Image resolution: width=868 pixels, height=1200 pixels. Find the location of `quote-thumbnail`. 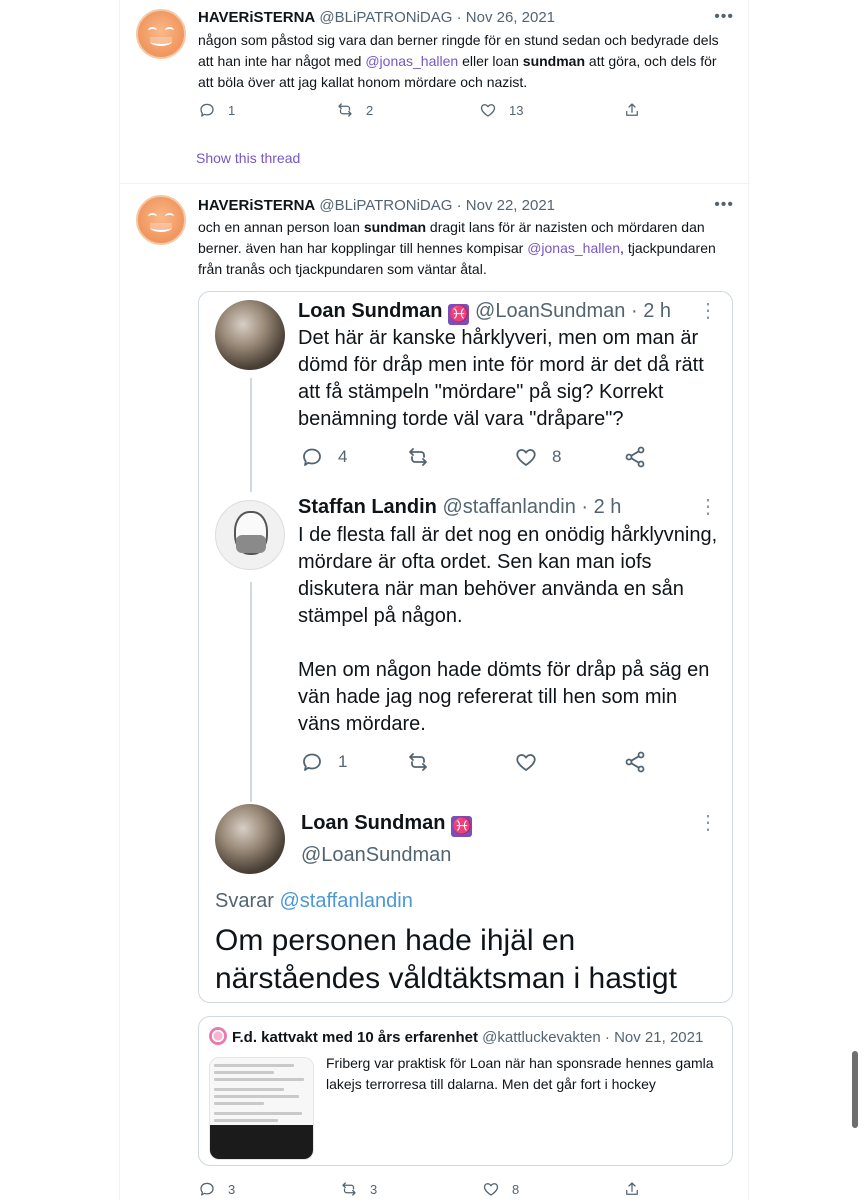

quote-thumbnail is located at coordinates (261, 1108).